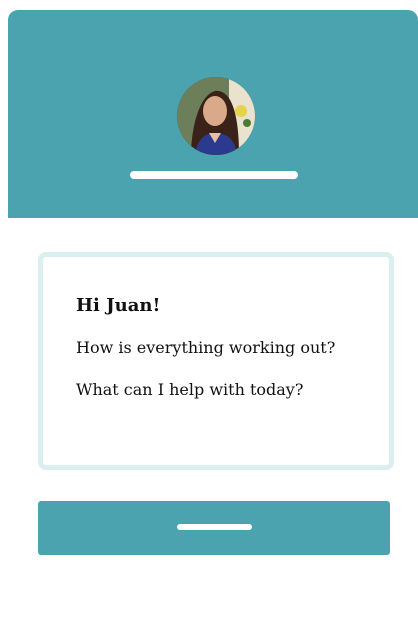  I want to click on person-avatar-icon, so click(216, 116).